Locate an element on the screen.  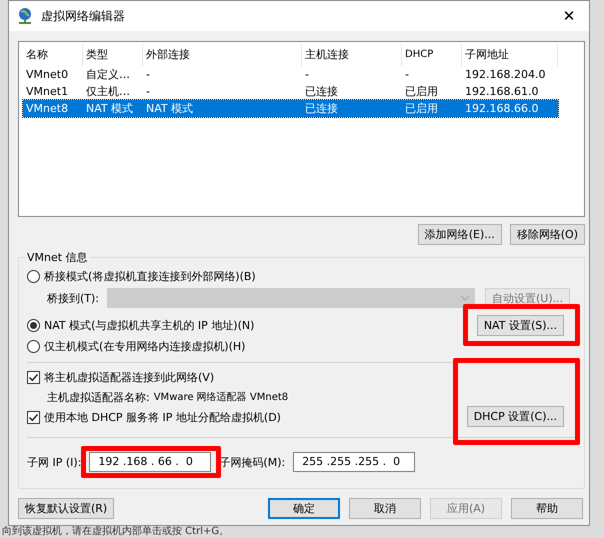
subnet-ip-field: 192 .168 . 66 . 0 is located at coordinates (150, 462).